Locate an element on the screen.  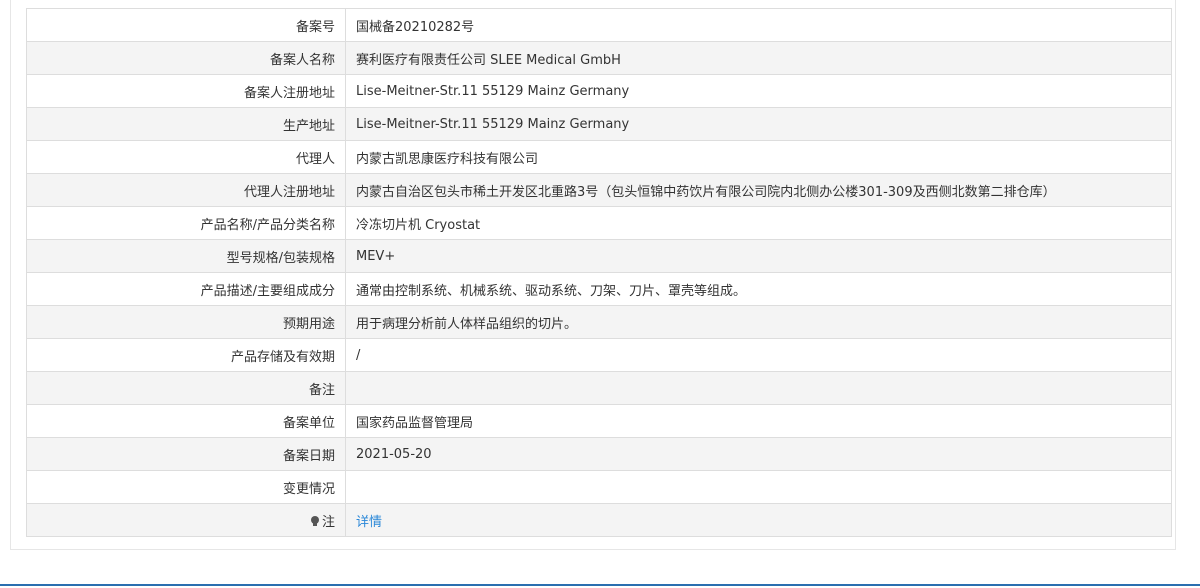
table-row: 型号规格/包装规格 MEV+ is located at coordinates (599, 256).